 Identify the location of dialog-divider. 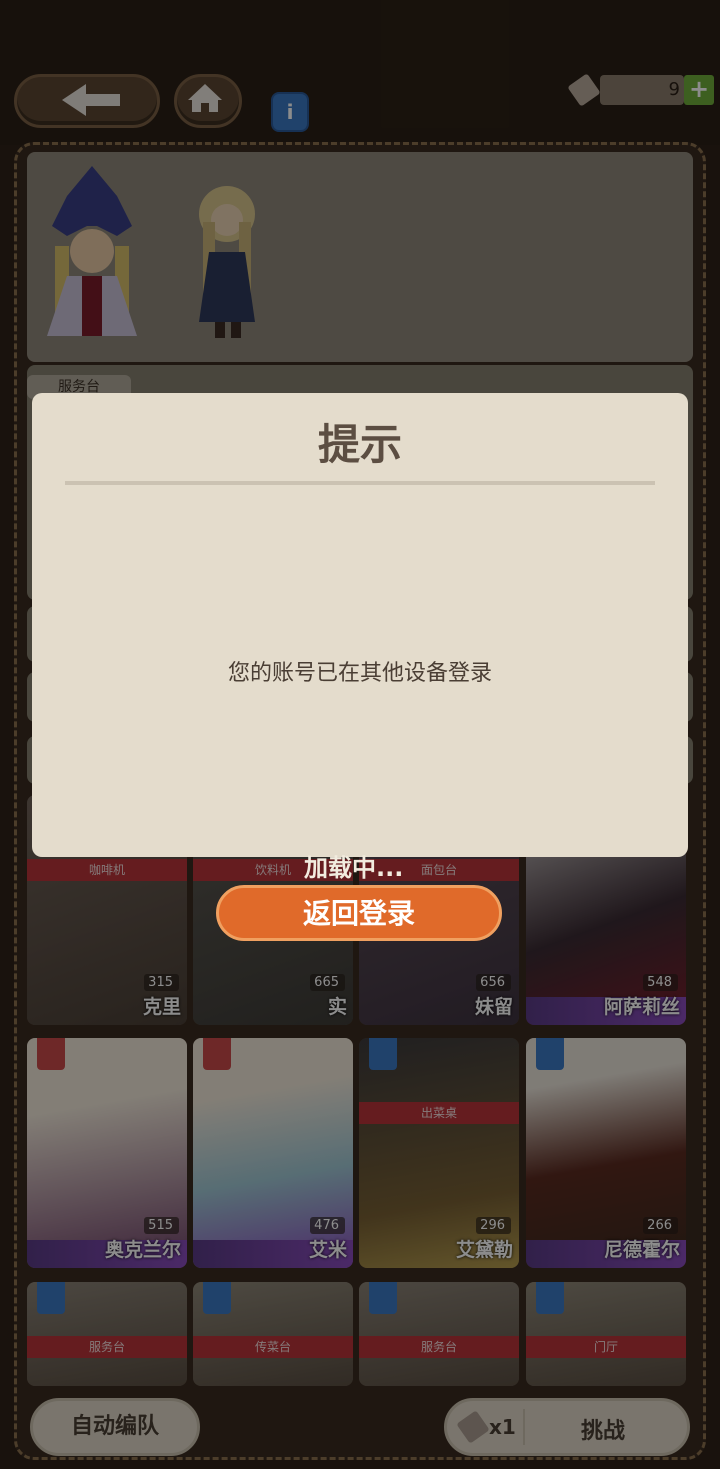
(360, 483).